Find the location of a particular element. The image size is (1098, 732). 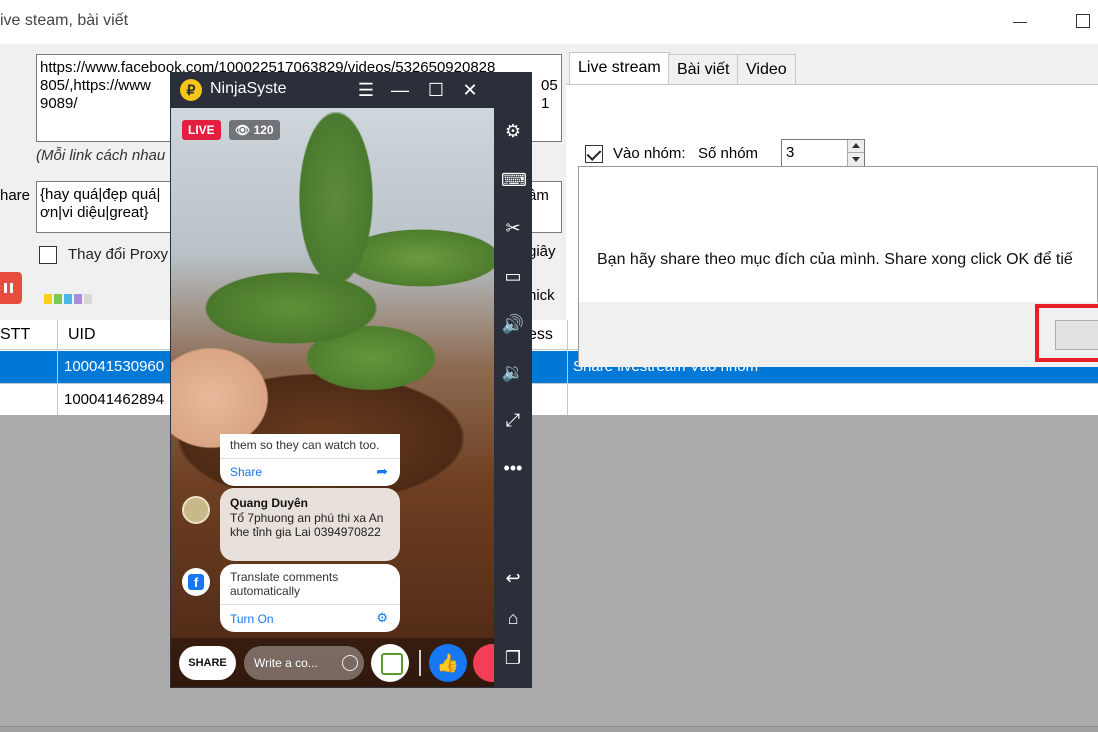

proxy-checkbox is located at coordinates (48, 255).